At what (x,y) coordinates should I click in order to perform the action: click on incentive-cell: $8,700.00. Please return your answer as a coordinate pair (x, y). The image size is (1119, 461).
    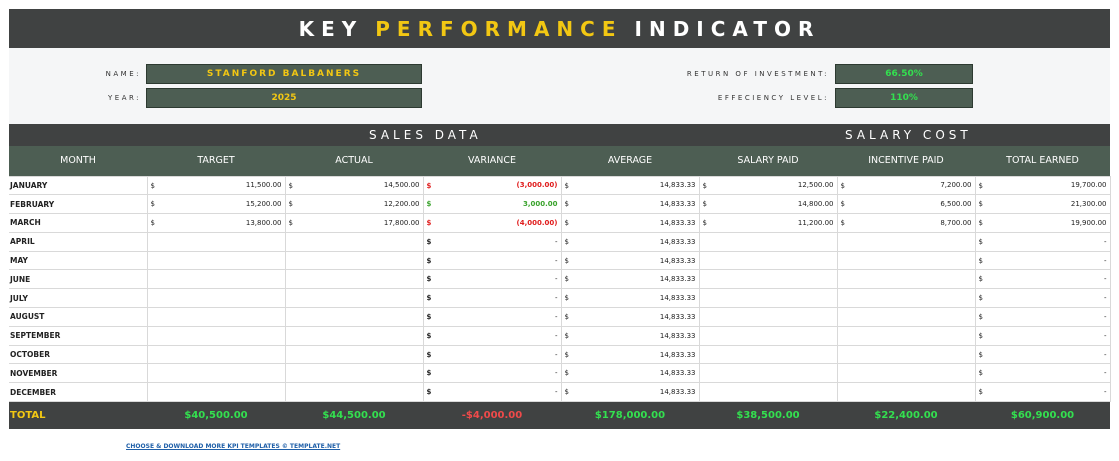
    Looking at the image, I should click on (906, 223).